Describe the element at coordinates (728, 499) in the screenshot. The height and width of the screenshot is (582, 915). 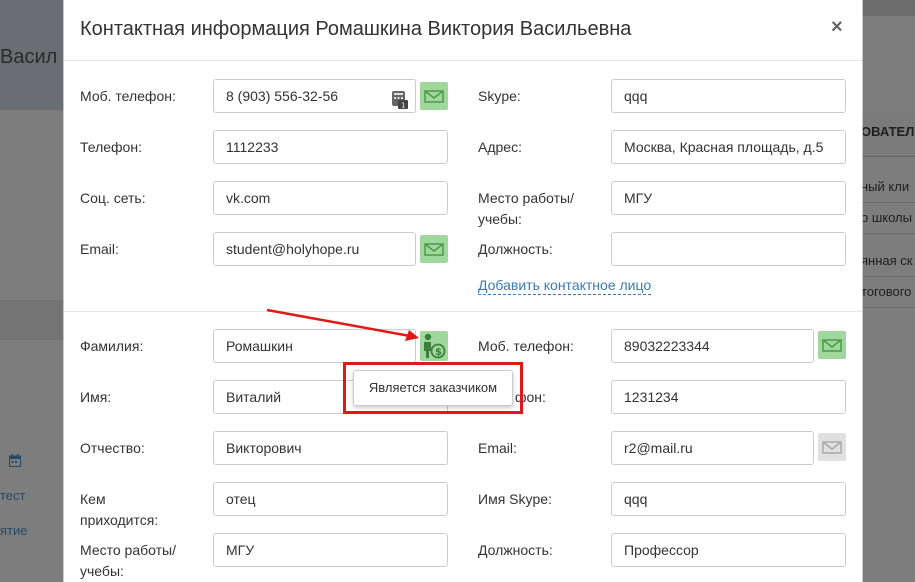
I see `contact-skype-input: qqq` at that location.